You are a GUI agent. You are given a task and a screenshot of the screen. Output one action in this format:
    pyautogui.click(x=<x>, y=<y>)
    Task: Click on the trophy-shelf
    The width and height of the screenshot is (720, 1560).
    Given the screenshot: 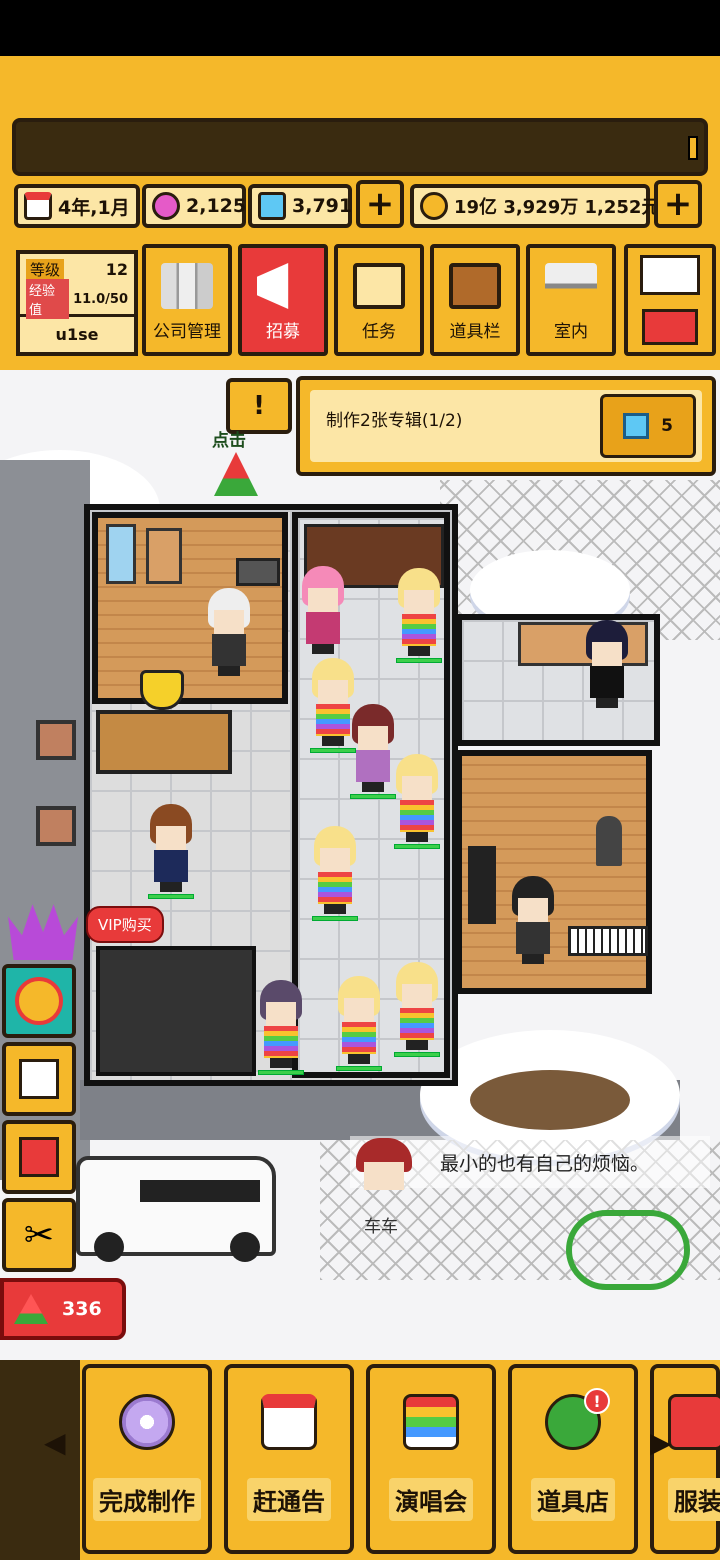 What is the action you would take?
    pyautogui.click(x=164, y=742)
    